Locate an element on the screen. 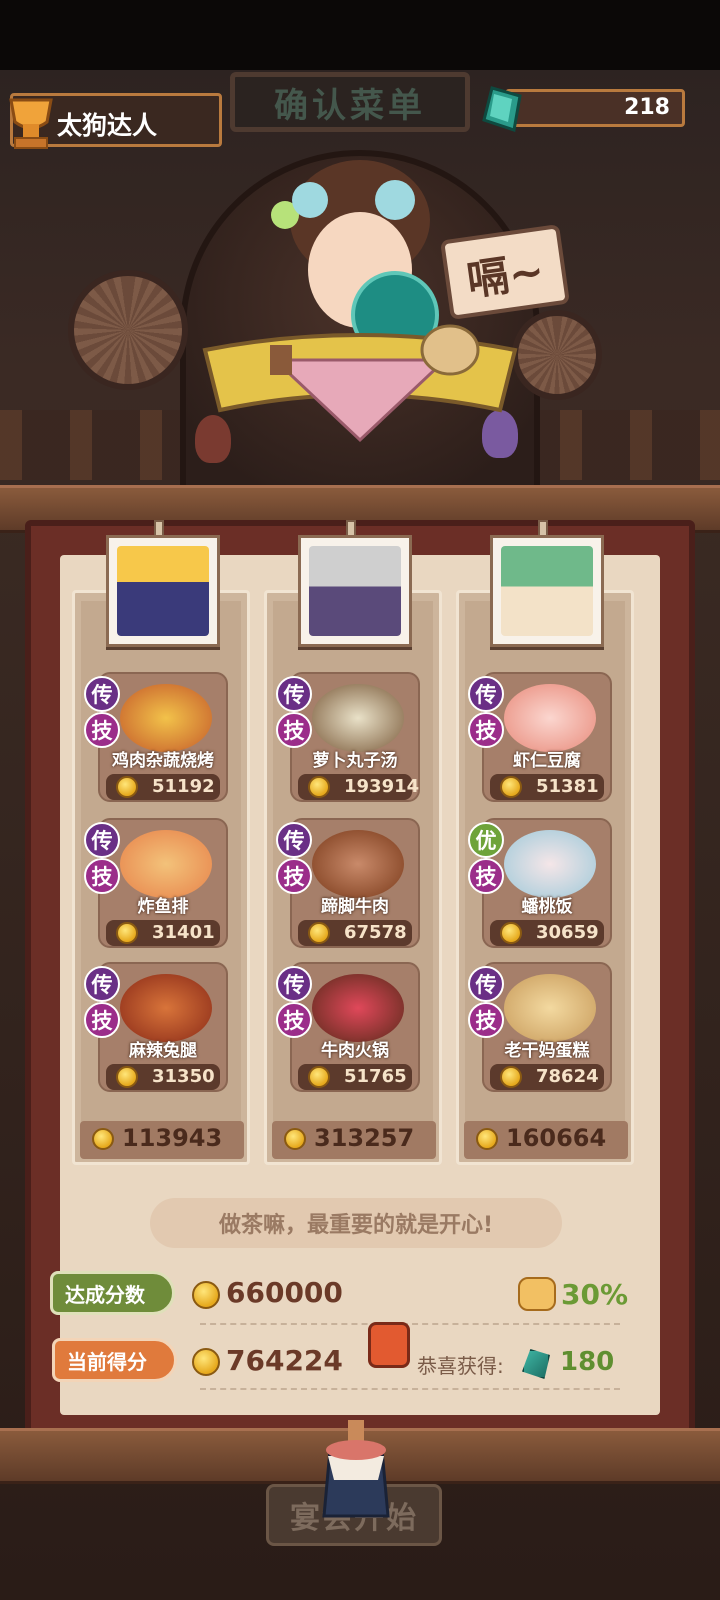  good-badge: 优 is located at coordinates (486, 840).